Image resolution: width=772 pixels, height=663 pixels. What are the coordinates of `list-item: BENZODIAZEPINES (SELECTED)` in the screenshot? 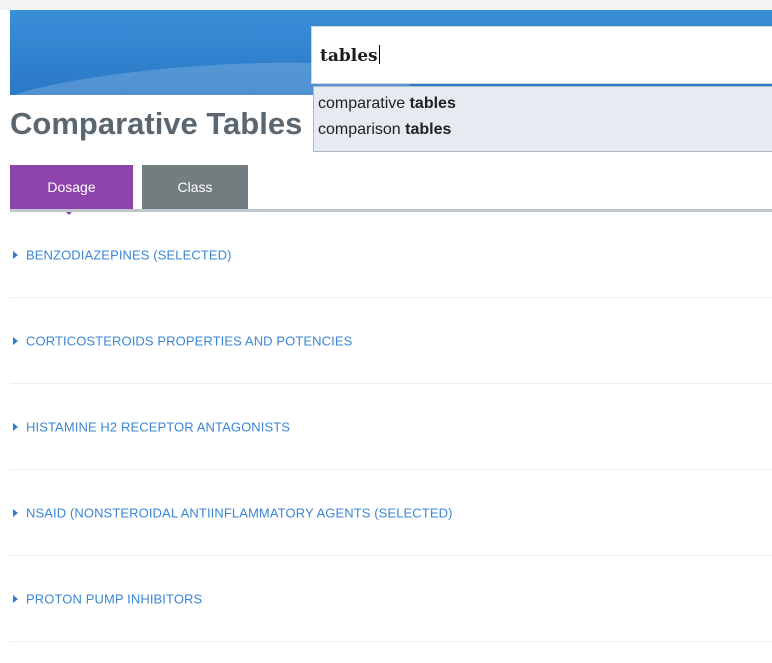 It's located at (391, 255).